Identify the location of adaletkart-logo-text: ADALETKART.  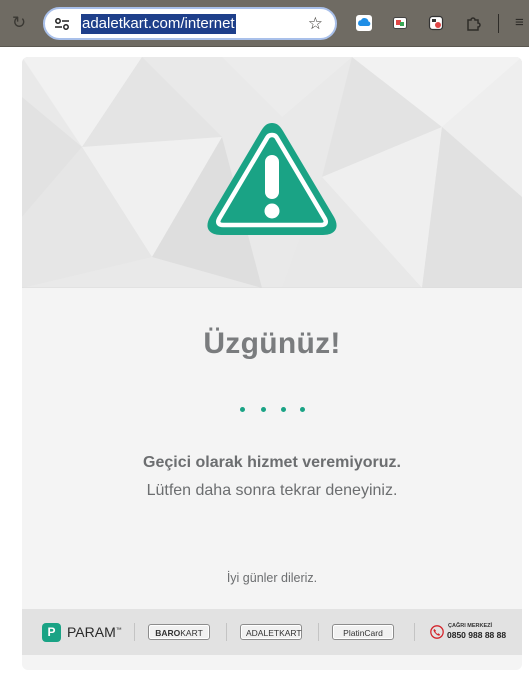
(274, 633).